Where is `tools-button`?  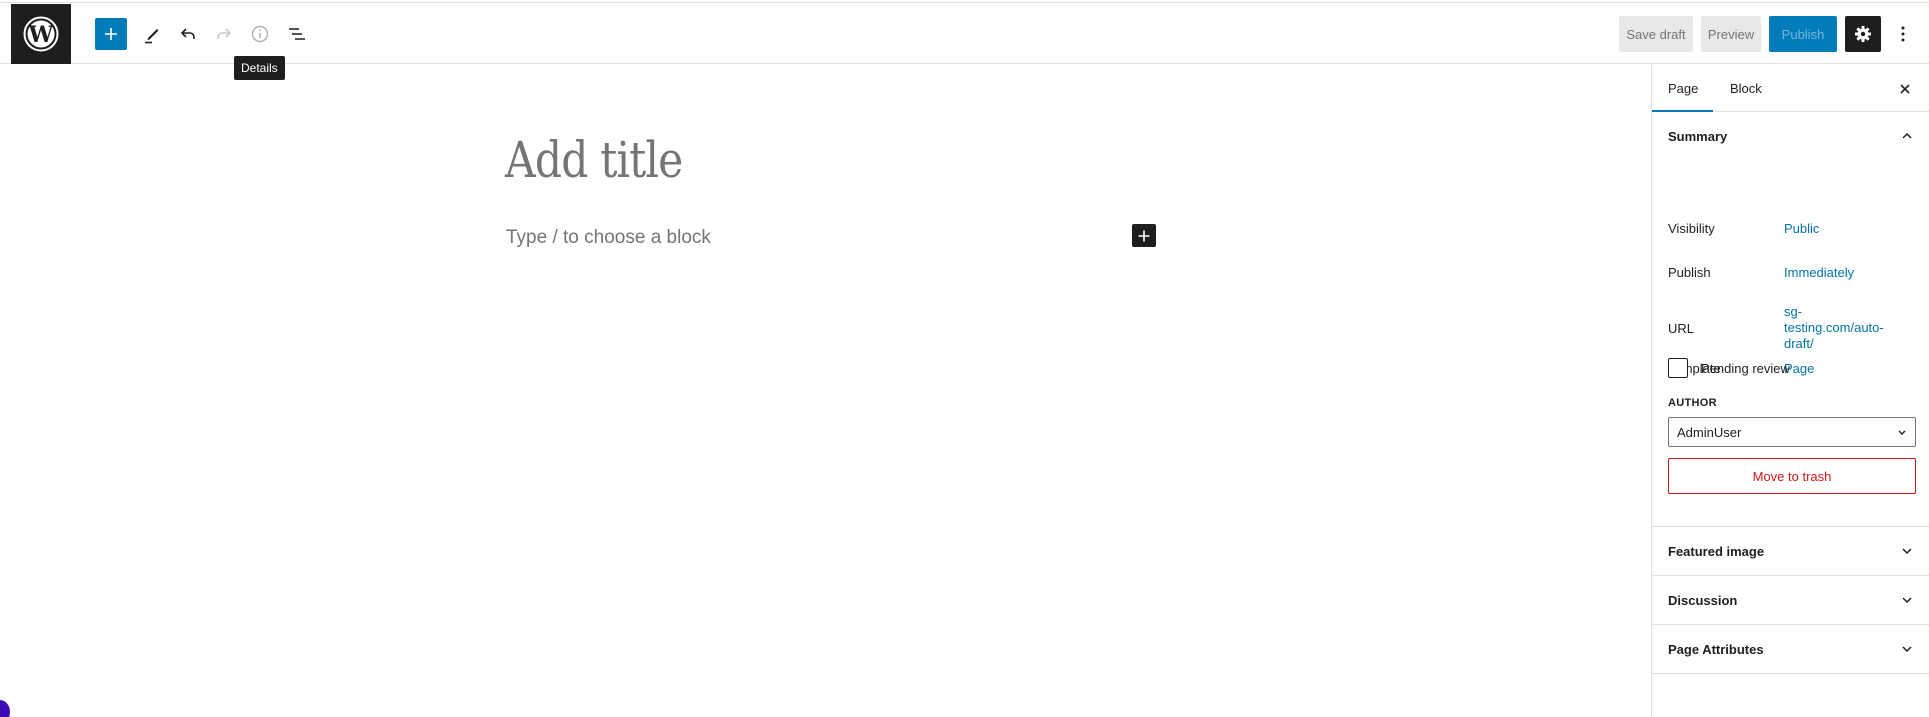
tools-button is located at coordinates (152, 34).